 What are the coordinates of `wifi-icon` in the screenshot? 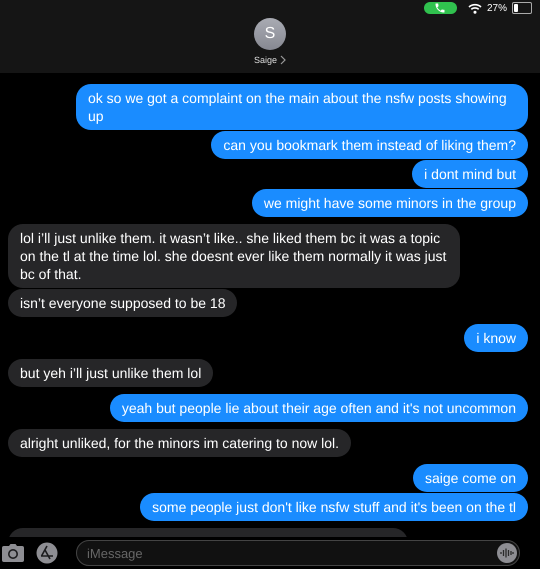 It's located at (475, 8).